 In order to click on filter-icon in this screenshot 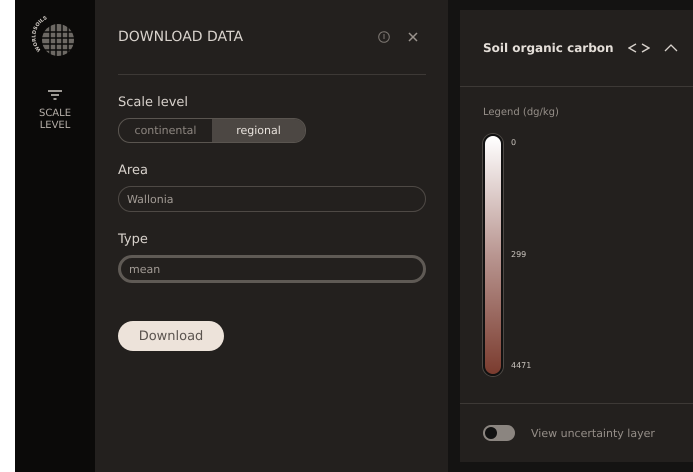, I will do `click(55, 95)`.